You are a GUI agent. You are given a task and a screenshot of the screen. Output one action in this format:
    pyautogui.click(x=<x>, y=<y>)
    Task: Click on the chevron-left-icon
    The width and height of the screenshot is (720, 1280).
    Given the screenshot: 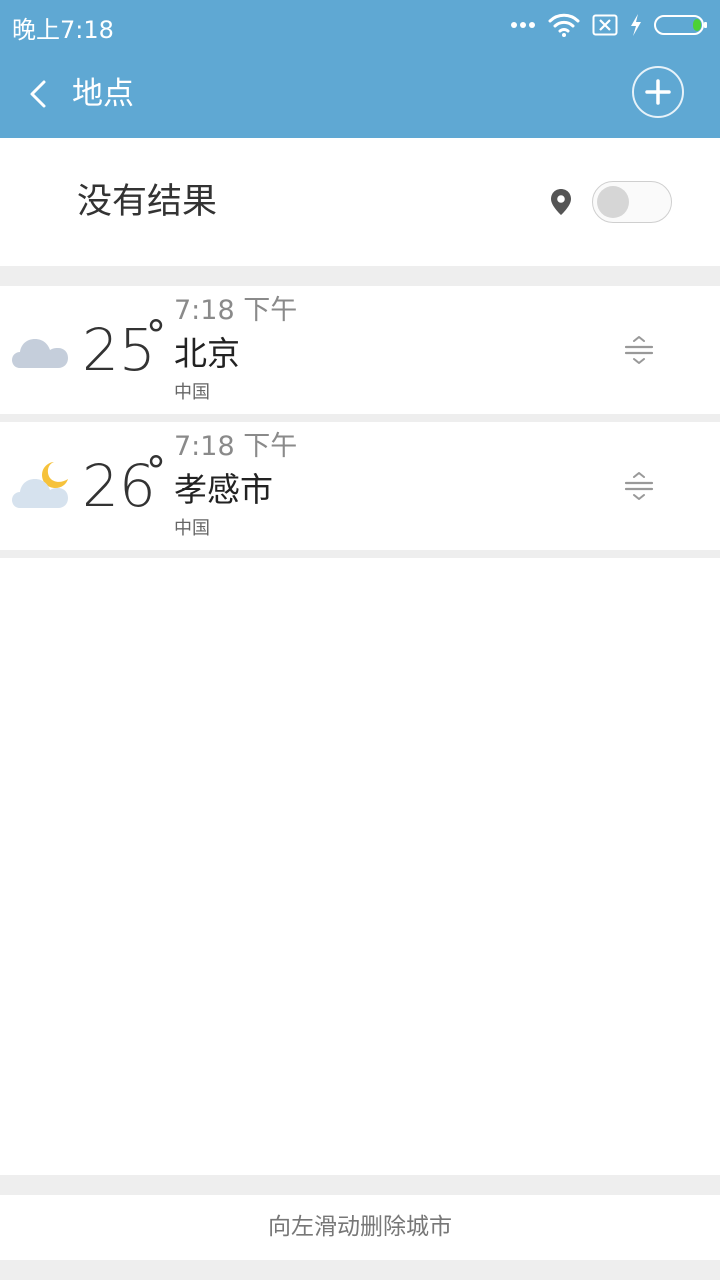 What is the action you would take?
    pyautogui.click(x=38, y=94)
    